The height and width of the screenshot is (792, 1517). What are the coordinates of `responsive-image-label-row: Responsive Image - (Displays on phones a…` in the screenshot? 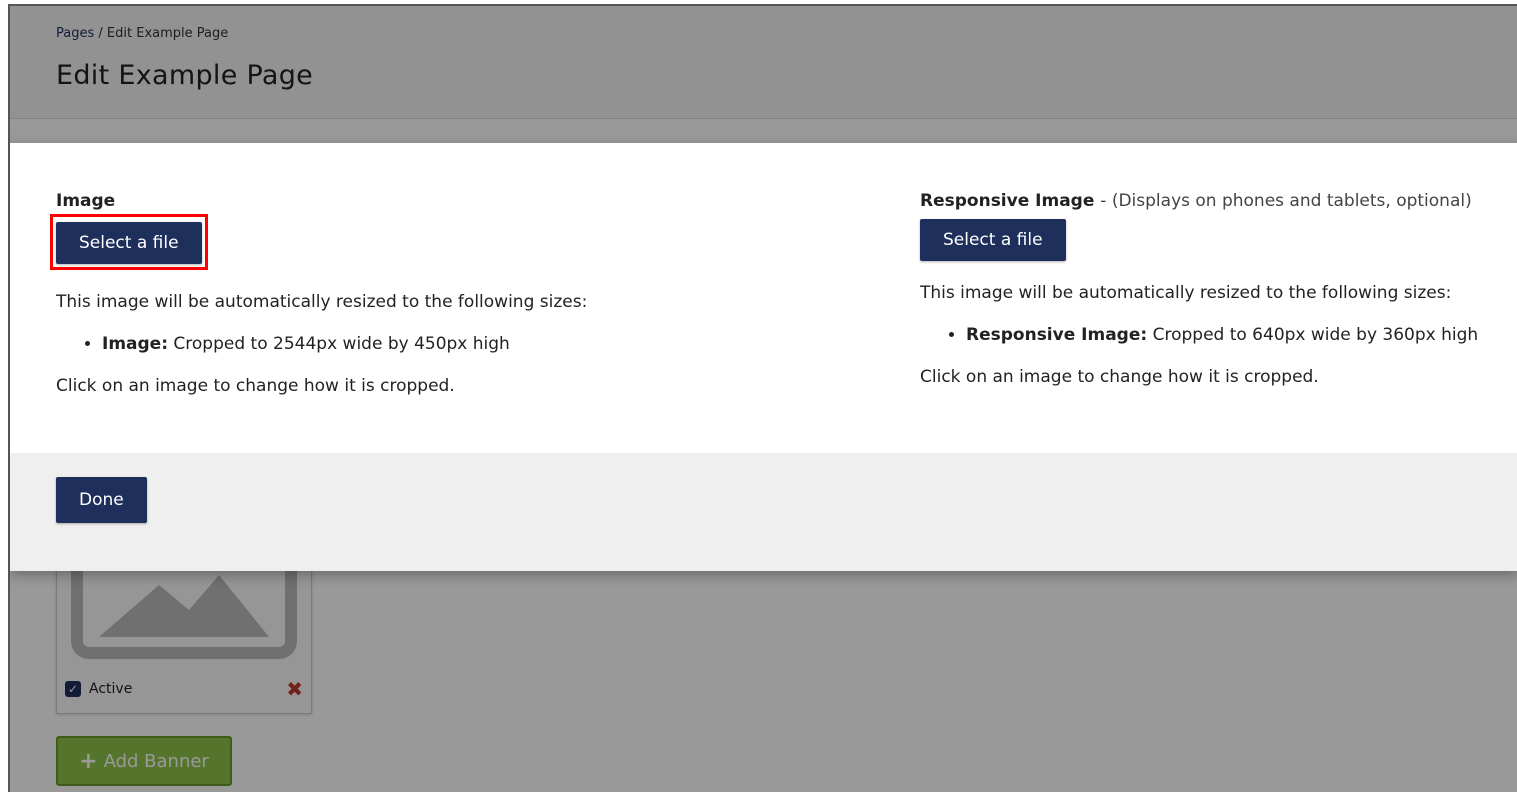 It's located at (1218, 201).